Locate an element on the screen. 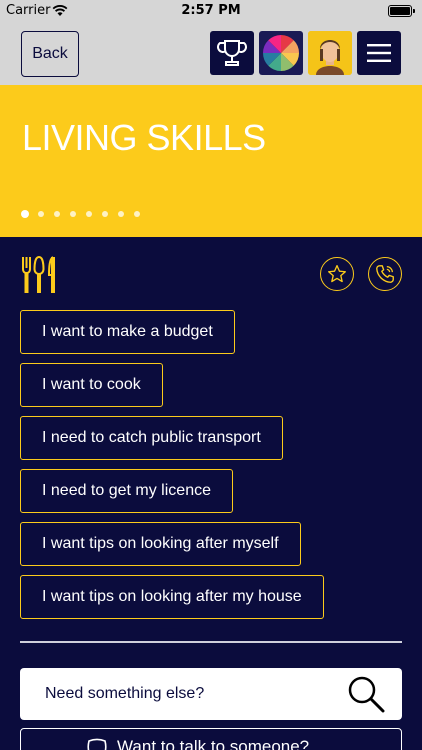 The image size is (422, 750). avatar-icon is located at coordinates (330, 53).